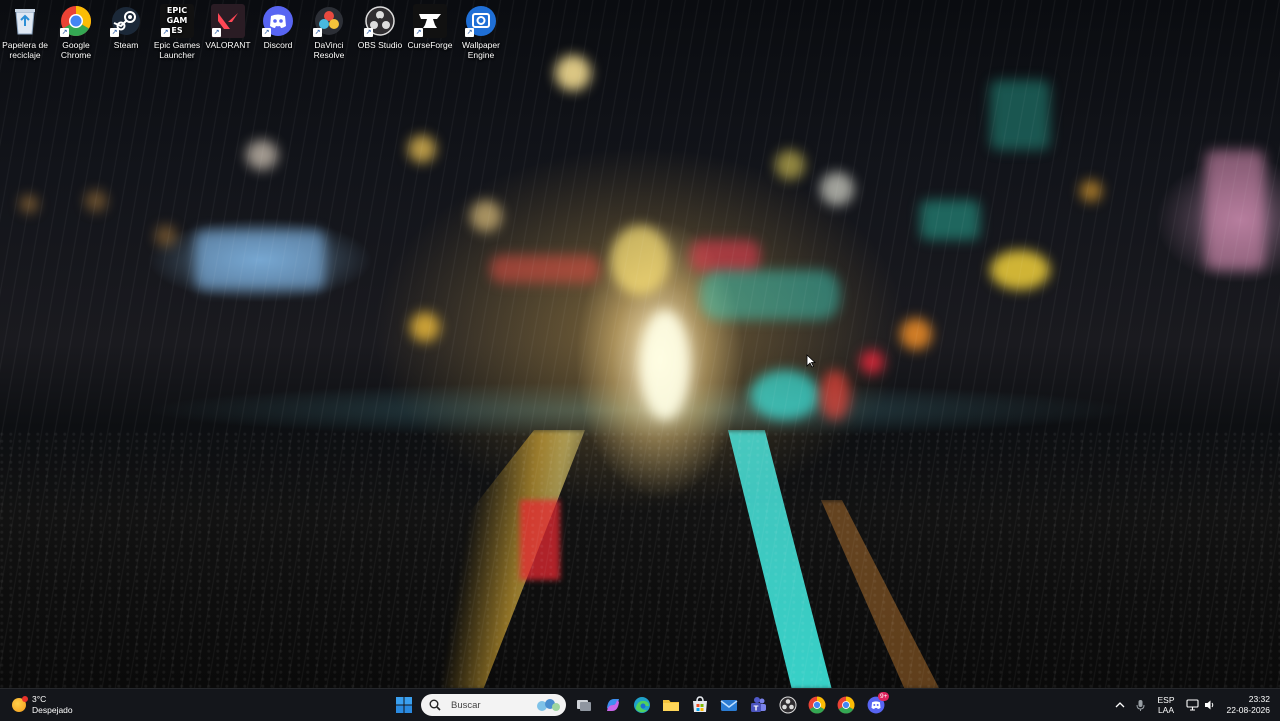 This screenshot has height=721, width=1280. I want to click on search-icon, so click(435, 705).